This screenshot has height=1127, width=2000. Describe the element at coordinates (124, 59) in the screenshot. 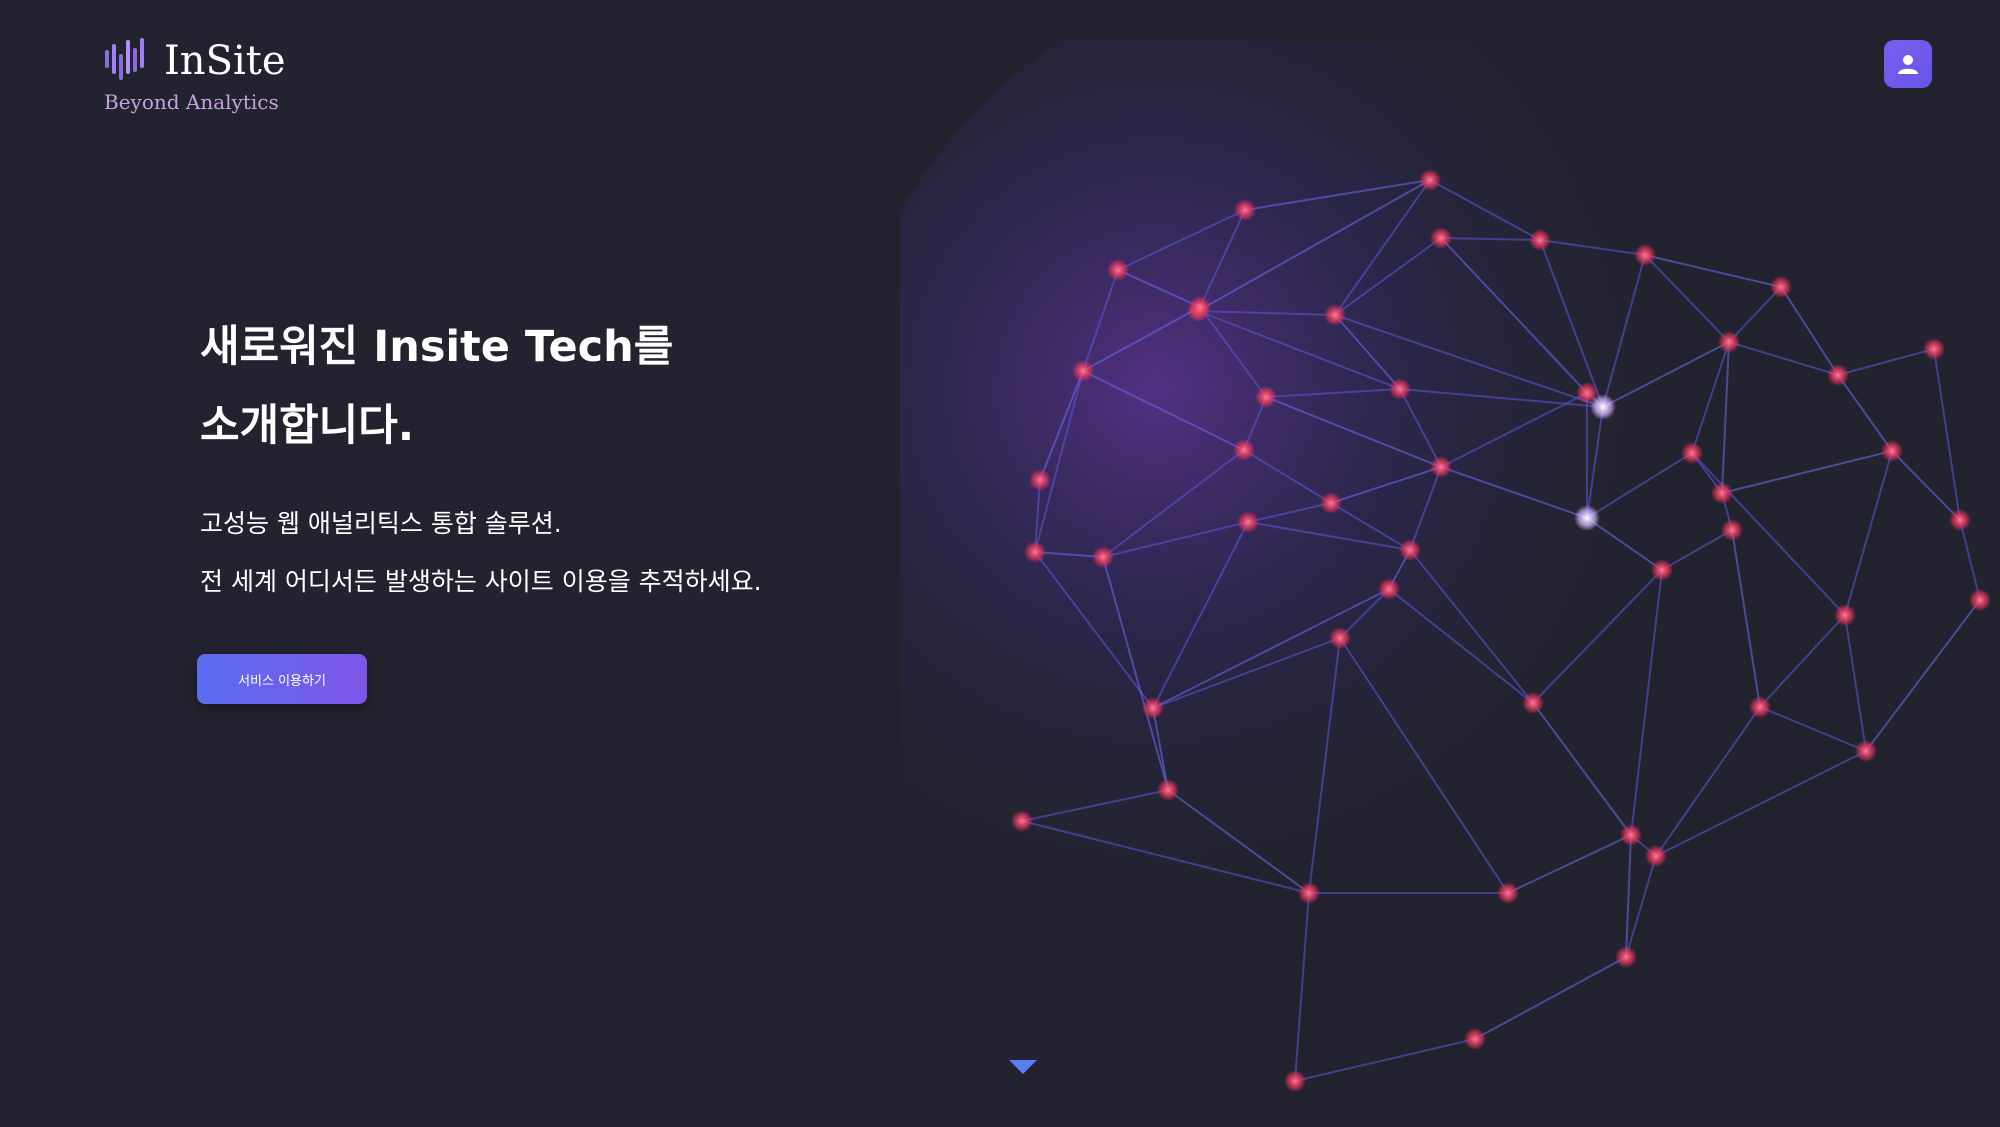

I see `bar-wave-logo-icon` at that location.